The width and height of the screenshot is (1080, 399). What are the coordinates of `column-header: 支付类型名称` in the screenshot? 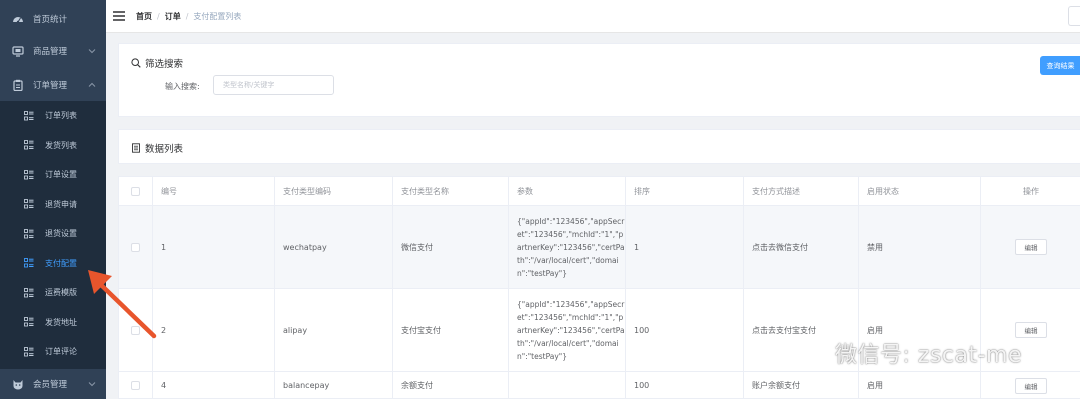 It's located at (451, 191).